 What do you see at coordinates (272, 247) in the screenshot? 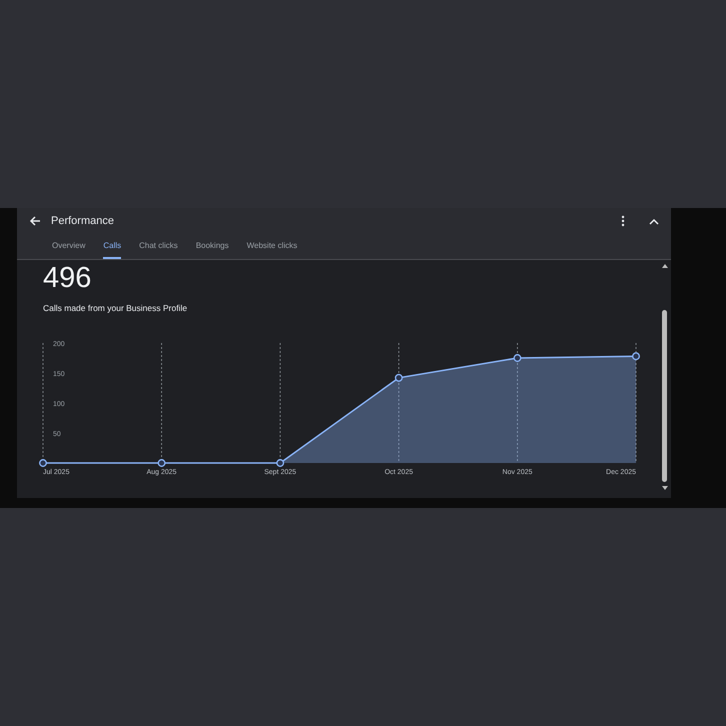
I see `tab: Website clicks` at bounding box center [272, 247].